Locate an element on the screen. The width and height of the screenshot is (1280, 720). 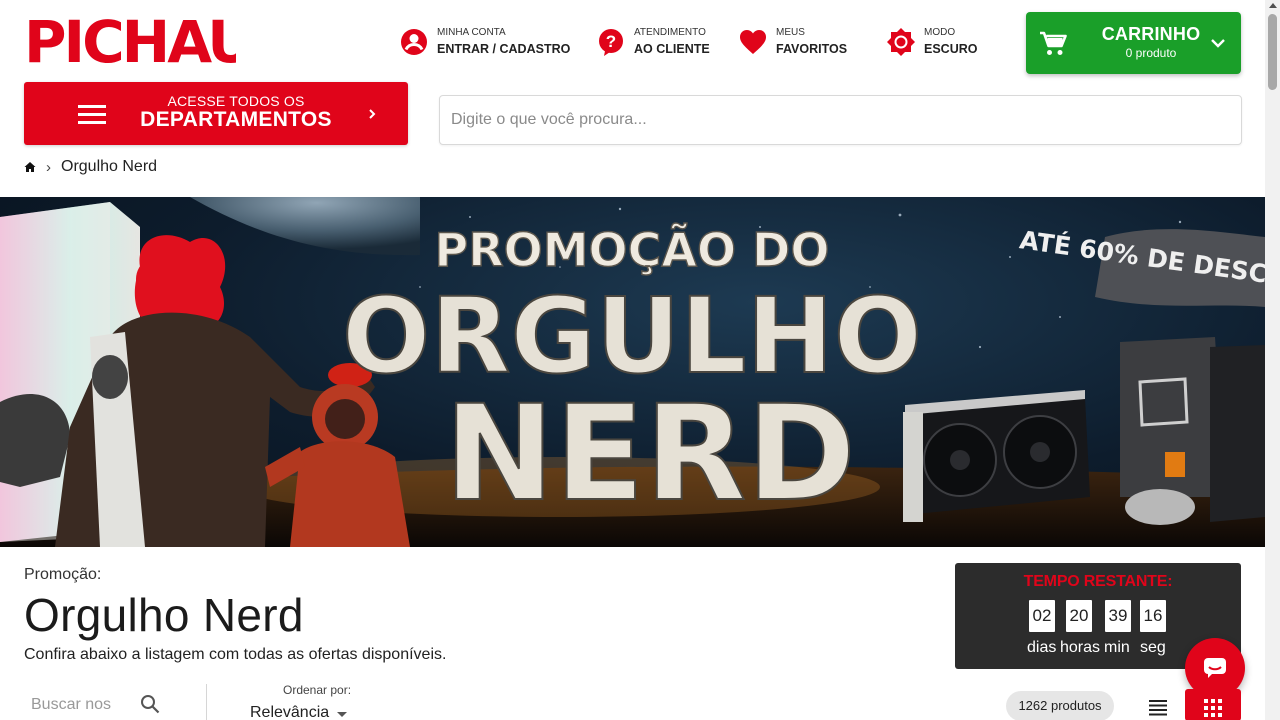
account-link: MINHA CONTA ENTRAR / CADASTRO is located at coordinates (484, 41).